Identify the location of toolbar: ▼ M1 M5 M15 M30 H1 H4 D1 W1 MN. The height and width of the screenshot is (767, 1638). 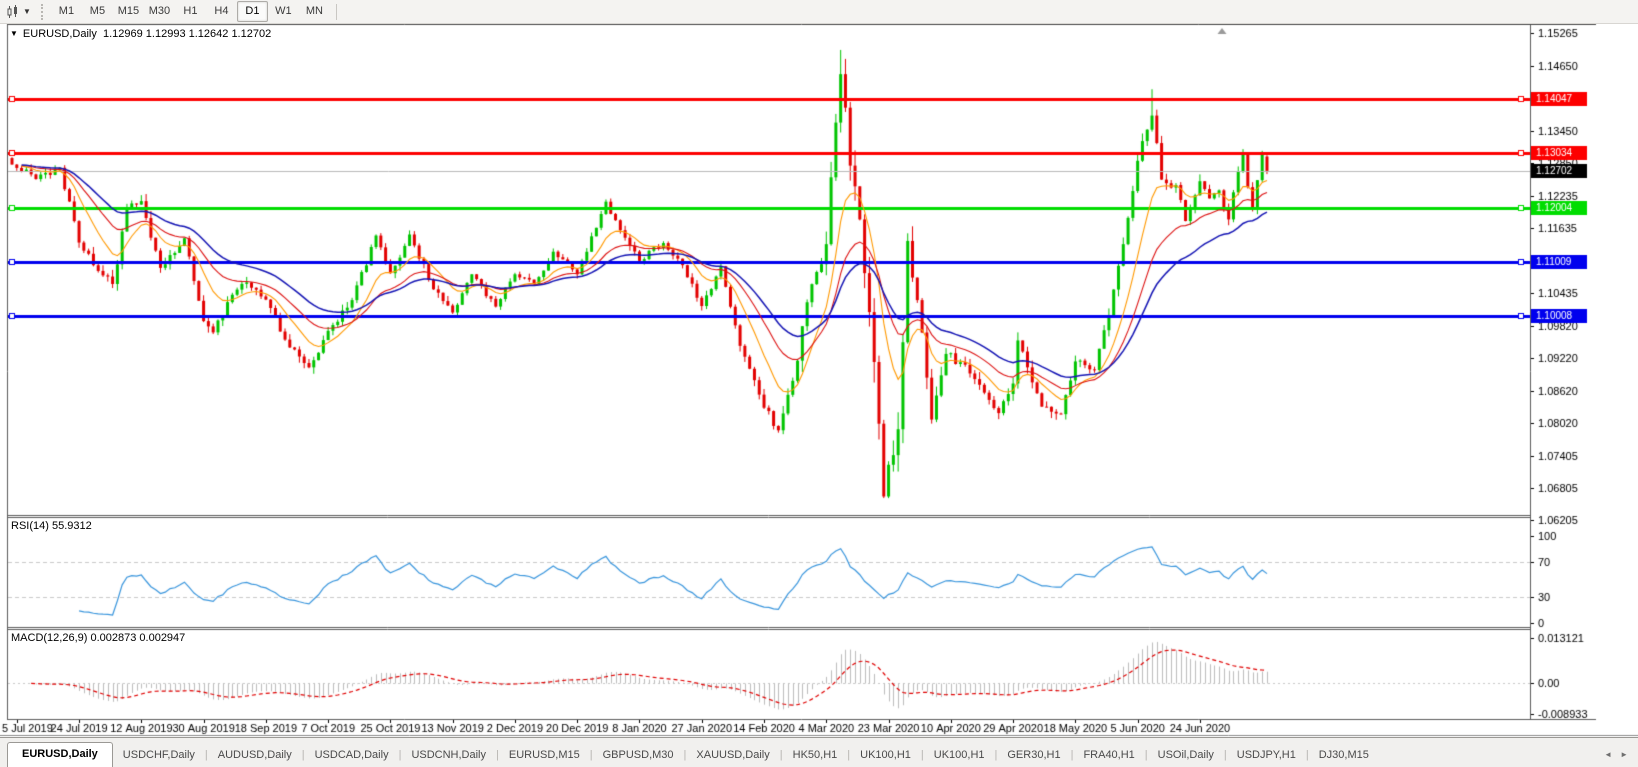
(819, 12).